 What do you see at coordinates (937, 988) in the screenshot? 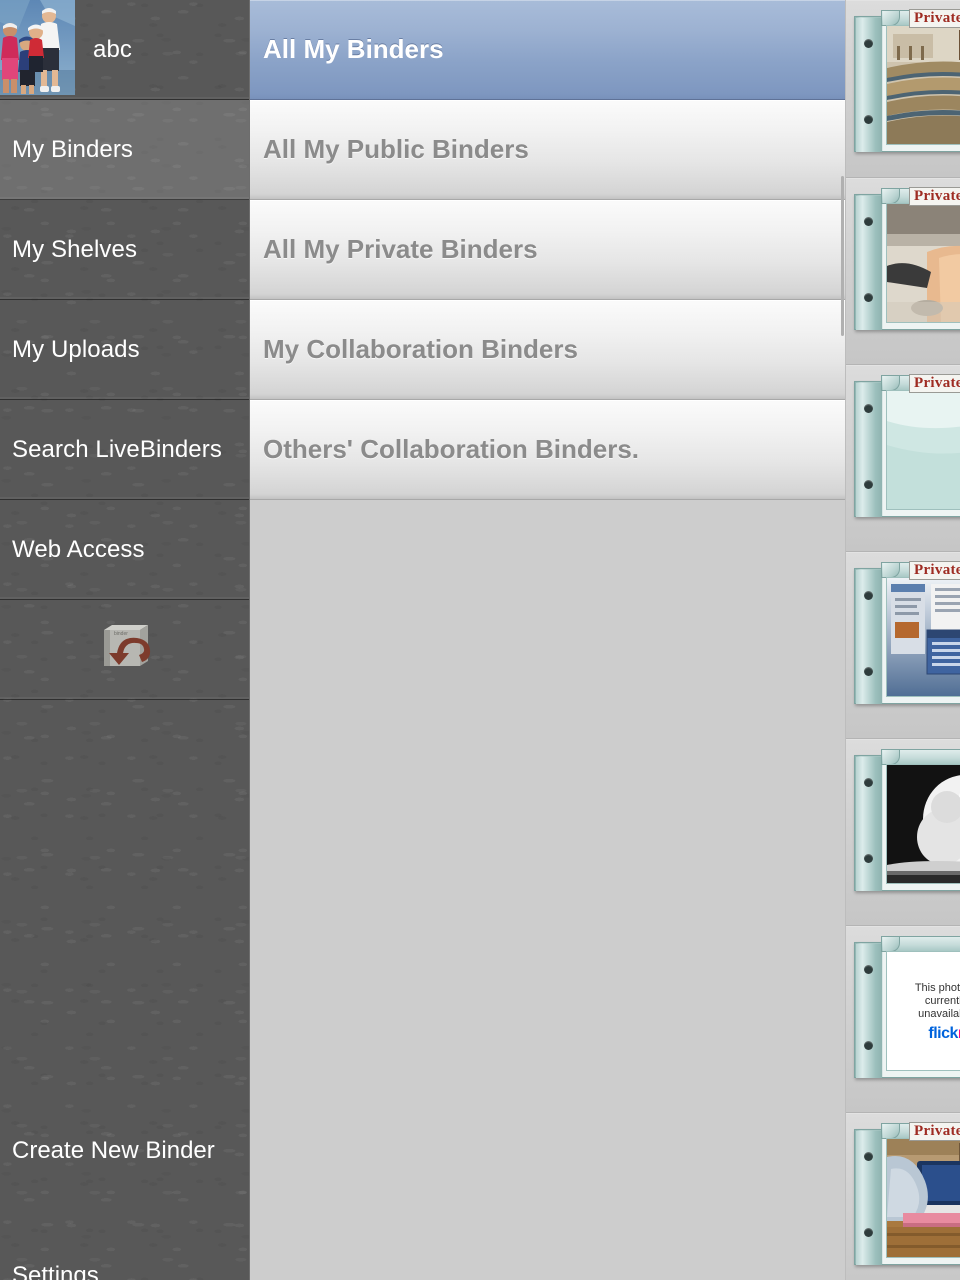
I see `placeholder-line-1: This photo is` at bounding box center [937, 988].